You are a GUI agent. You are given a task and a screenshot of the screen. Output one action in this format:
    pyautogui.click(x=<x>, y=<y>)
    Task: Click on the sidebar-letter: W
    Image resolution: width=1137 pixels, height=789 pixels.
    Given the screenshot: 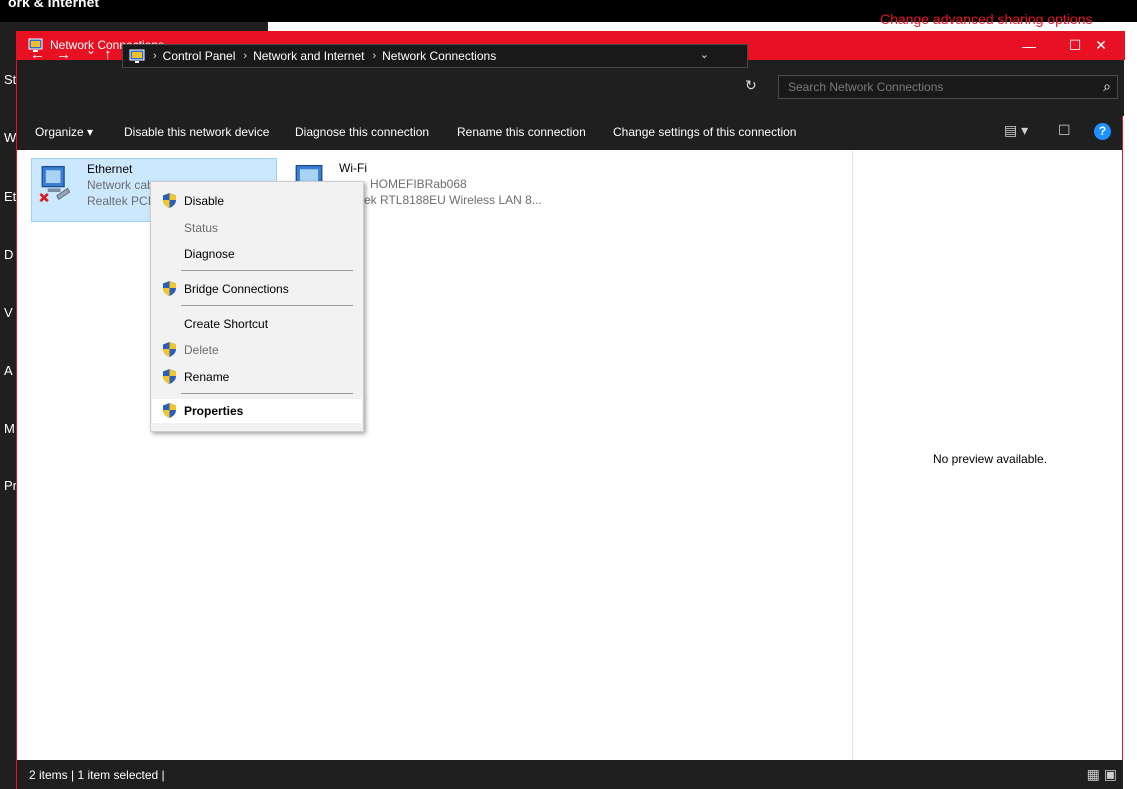 What is the action you would take?
    pyautogui.click(x=10, y=137)
    